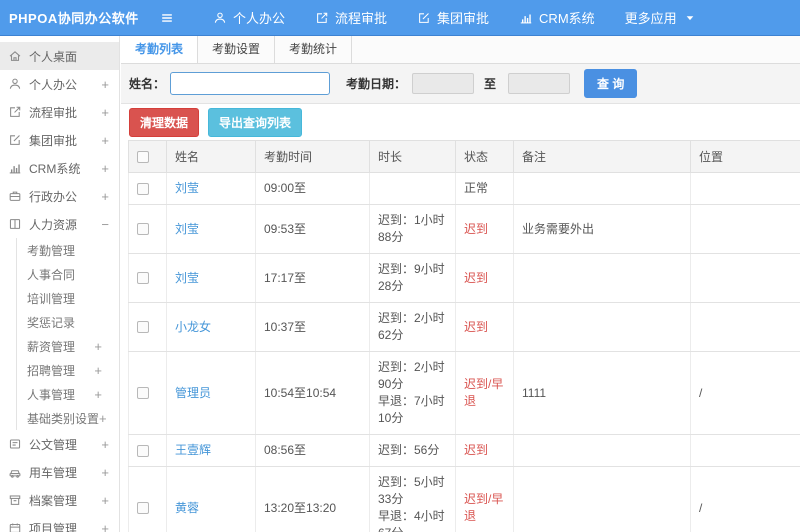  Describe the element at coordinates (67, 274) in the screenshot. I see `sidebar-item-8: 人事合同` at that location.